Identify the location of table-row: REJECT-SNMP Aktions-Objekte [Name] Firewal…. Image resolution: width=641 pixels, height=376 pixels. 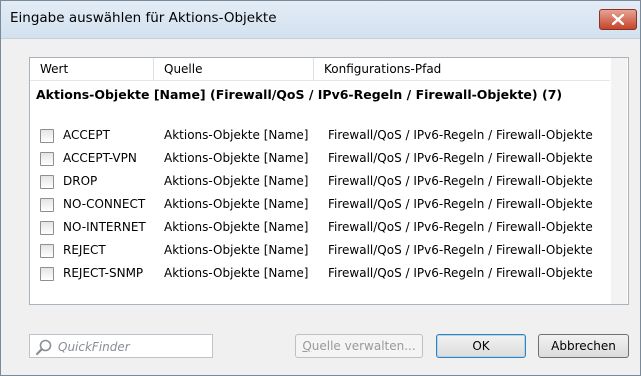
(320, 274).